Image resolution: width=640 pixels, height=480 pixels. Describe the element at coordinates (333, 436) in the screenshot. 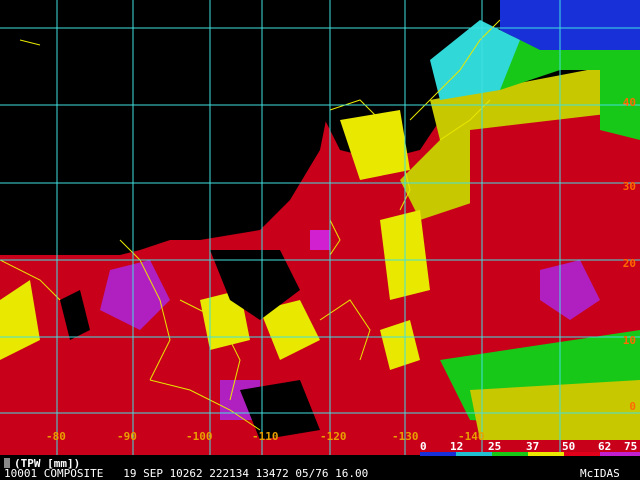

I see `longitude-label: -120` at that location.